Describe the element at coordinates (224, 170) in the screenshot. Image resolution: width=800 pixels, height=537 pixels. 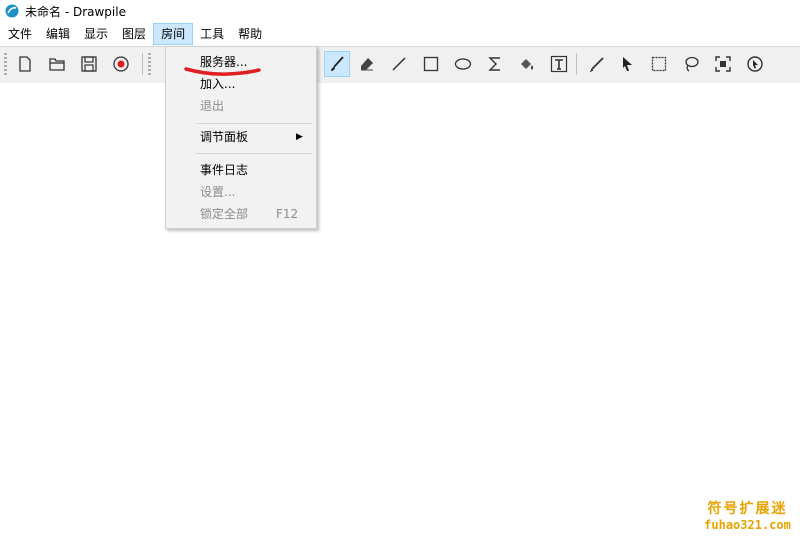
I see `menu-item-label: 事件日志` at that location.